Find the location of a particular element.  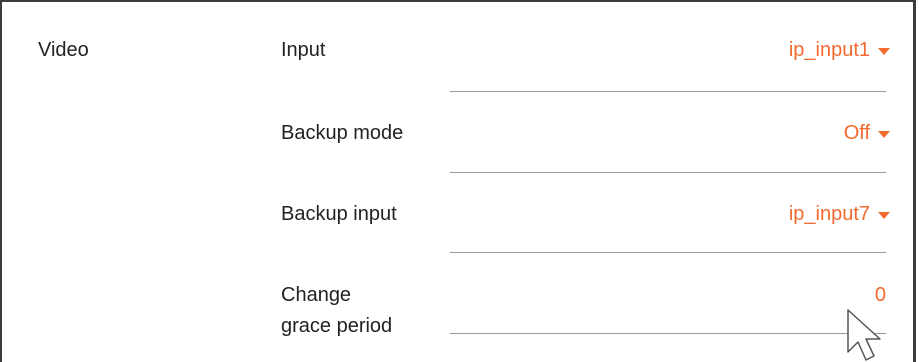

input-dropdown: ip_input1 is located at coordinates (839, 50).